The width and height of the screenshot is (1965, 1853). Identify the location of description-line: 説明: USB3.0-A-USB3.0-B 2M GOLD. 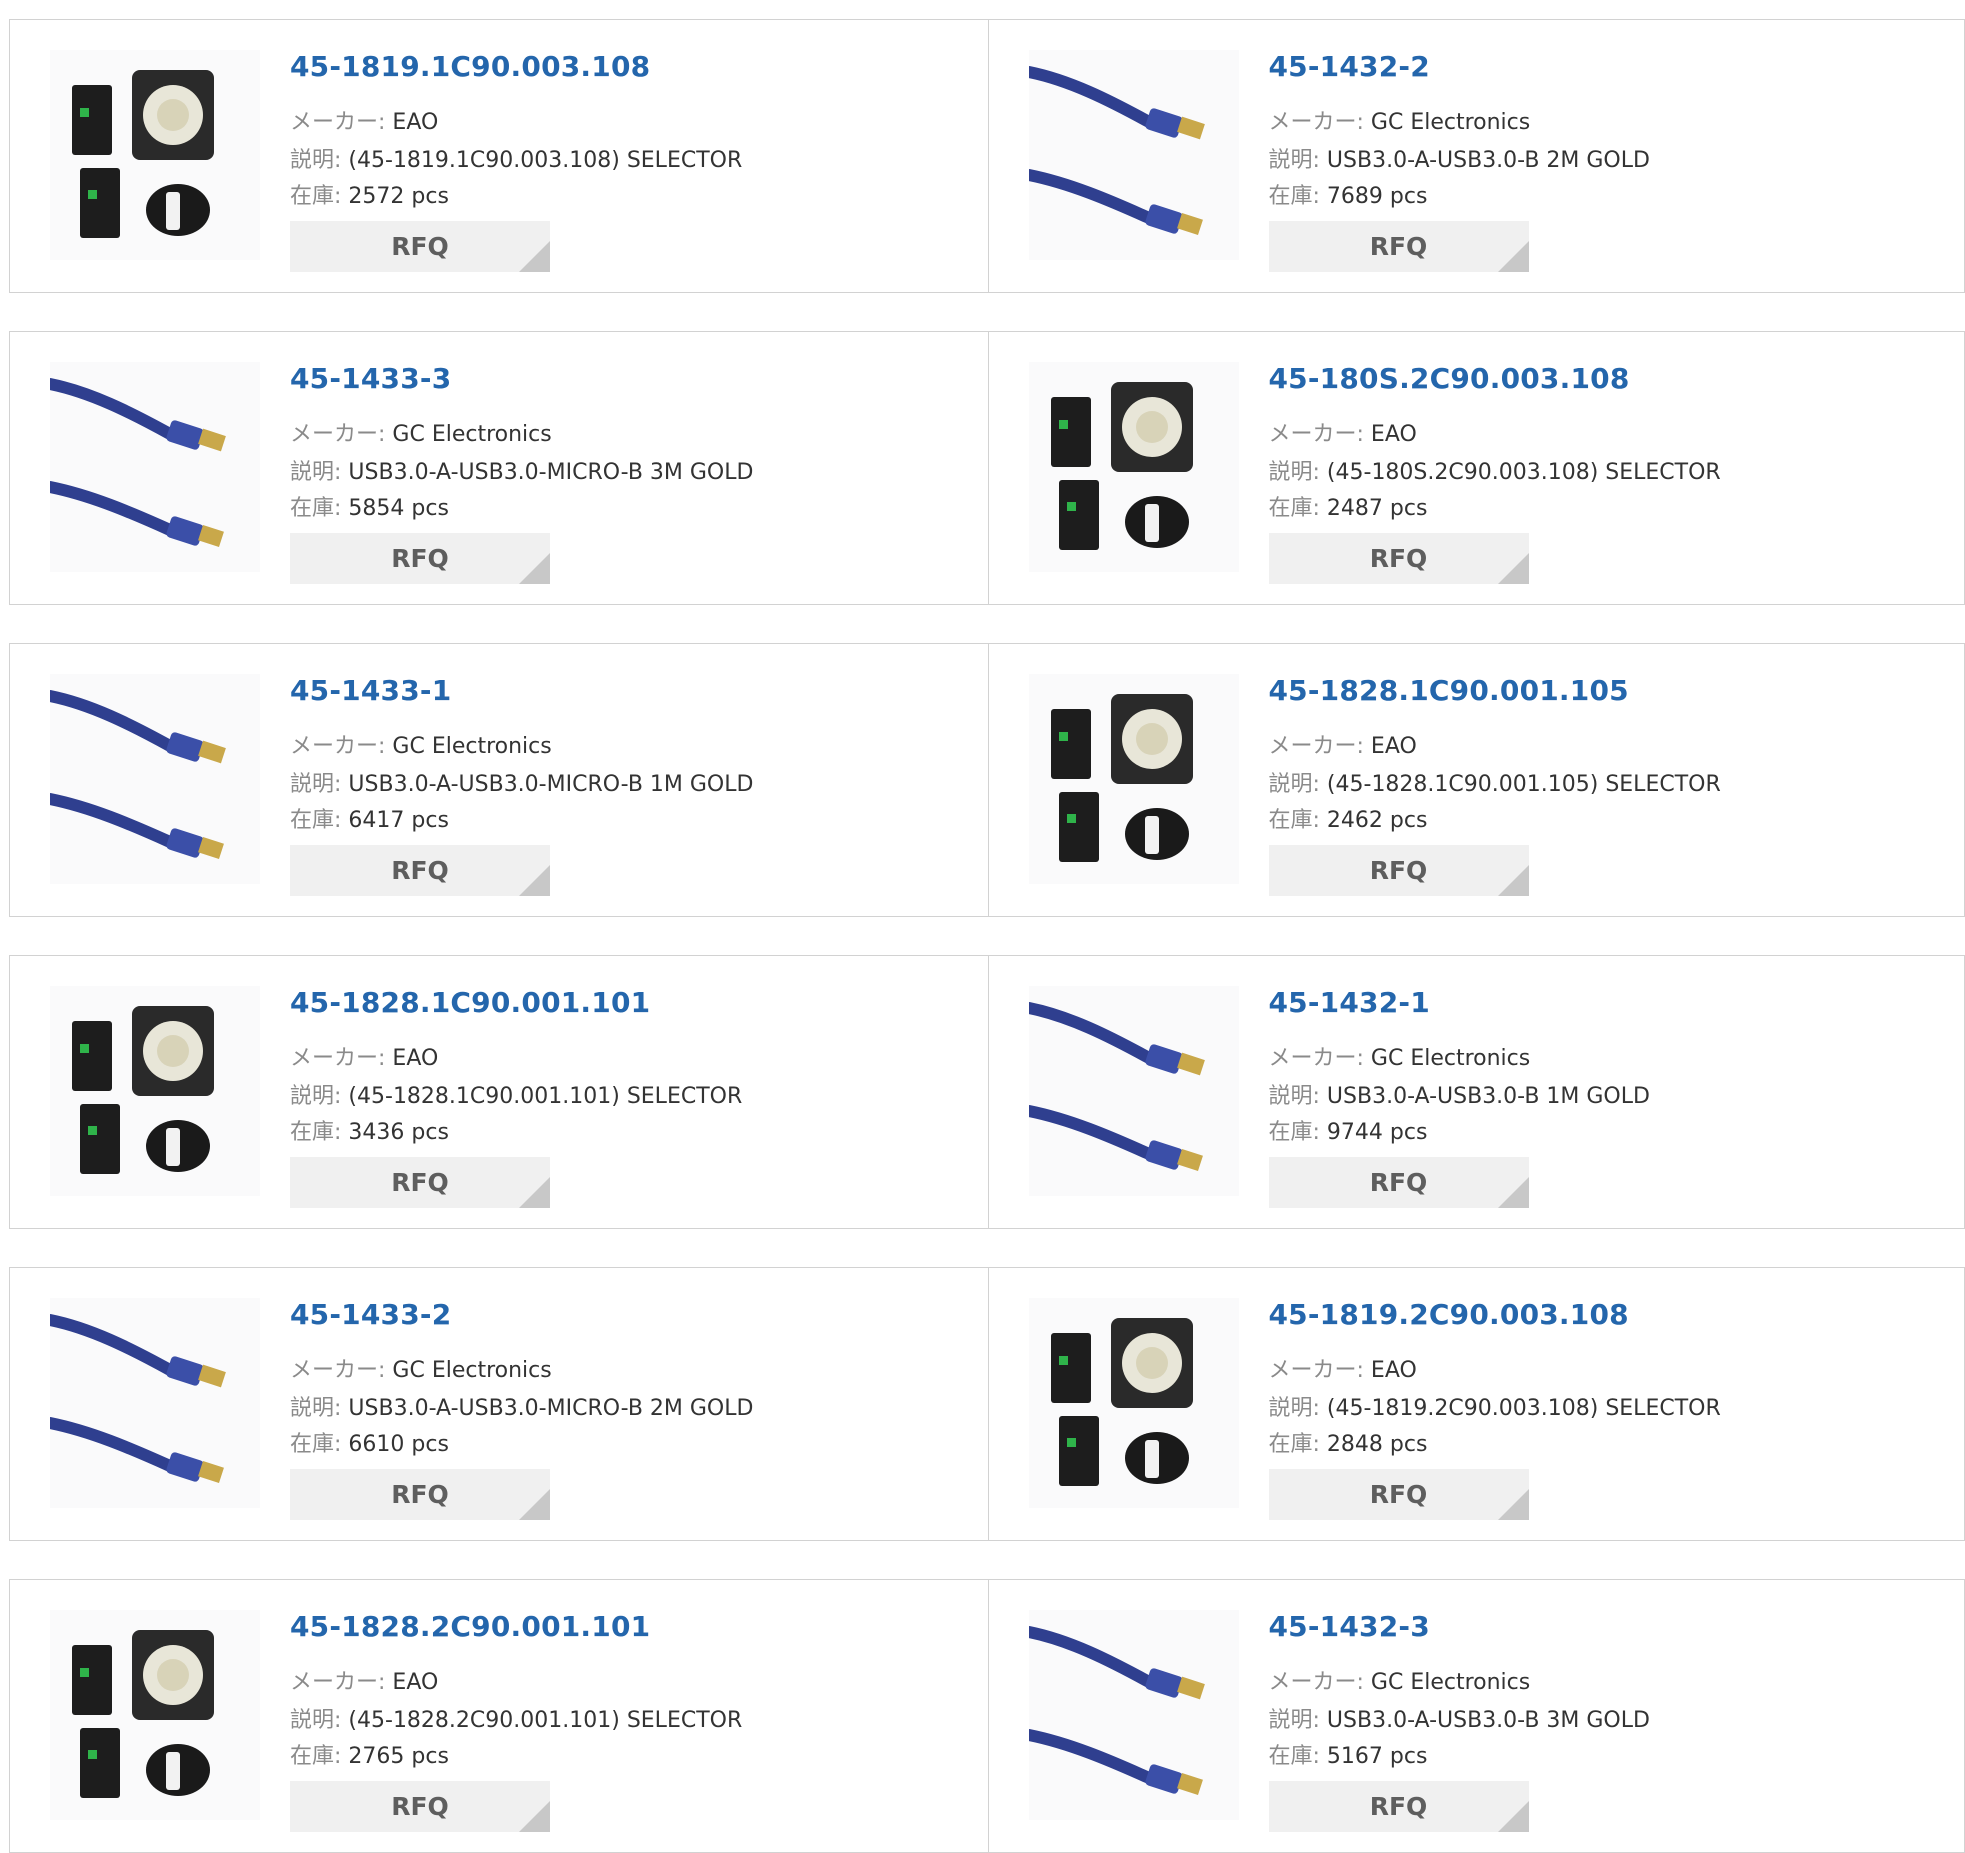
(1459, 158).